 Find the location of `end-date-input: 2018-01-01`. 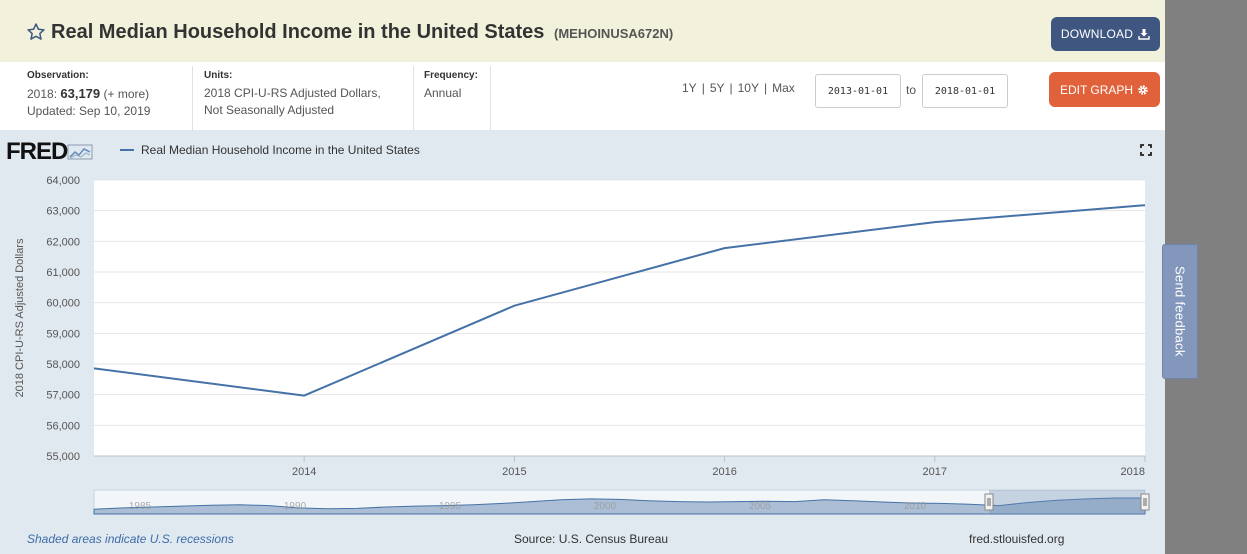

end-date-input: 2018-01-01 is located at coordinates (965, 91).